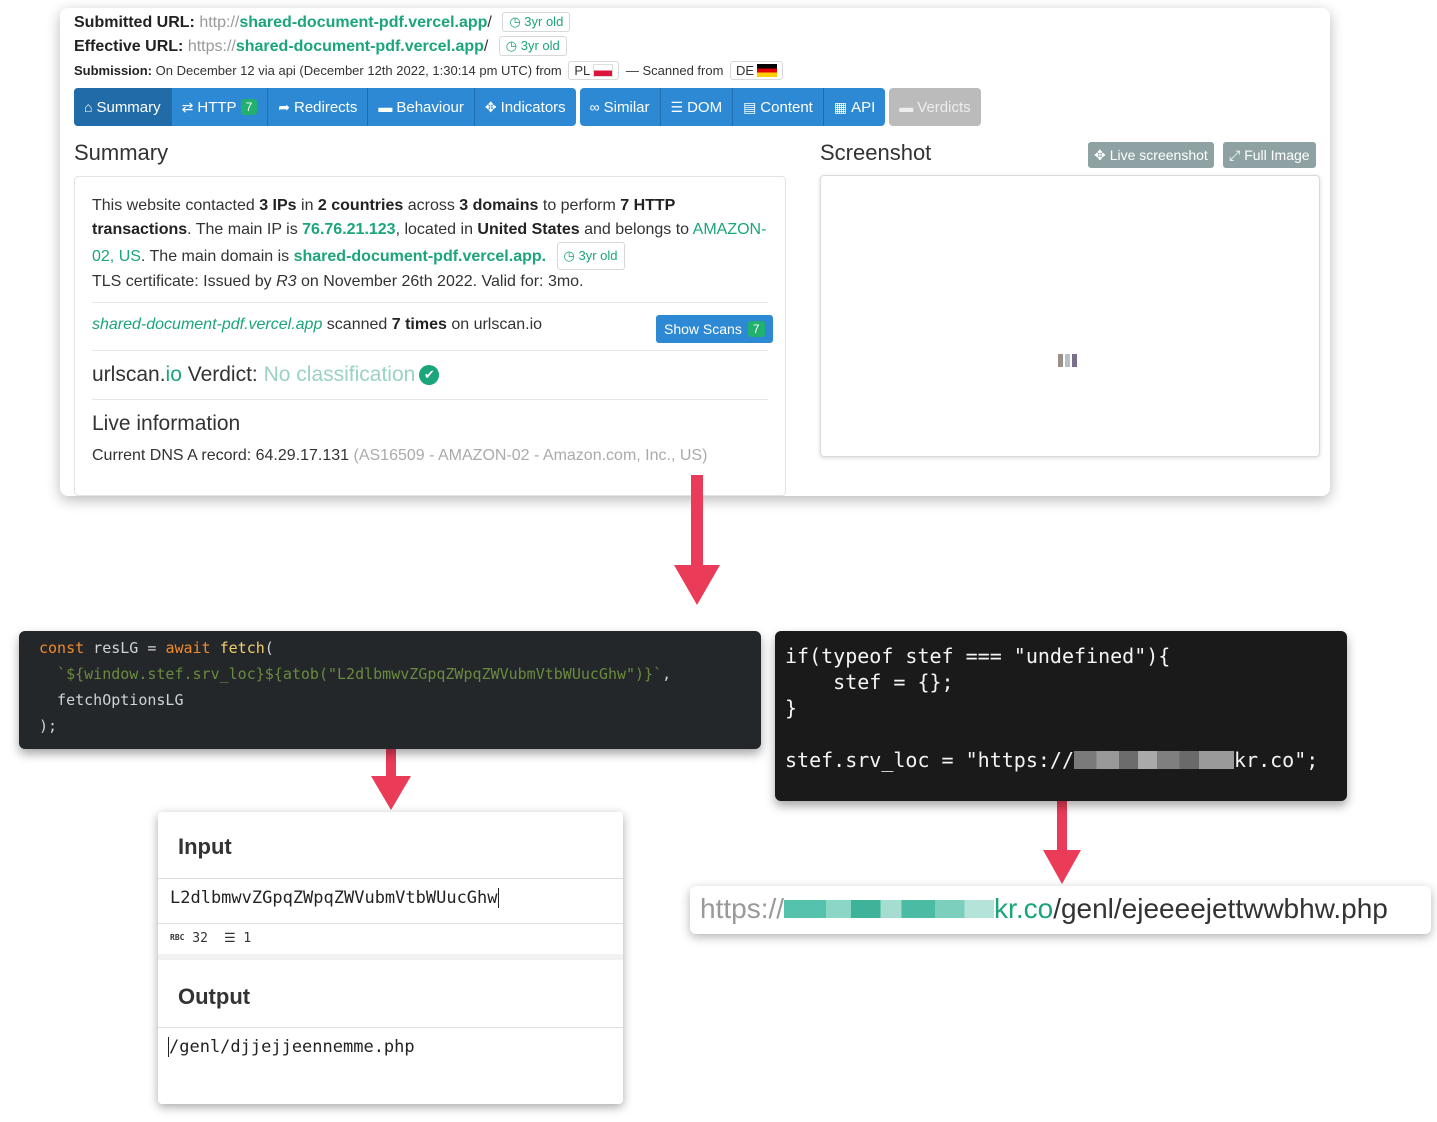 The width and height of the screenshot is (1437, 1122). Describe the element at coordinates (626, 107) in the screenshot. I see `tab-label: Similar` at that location.